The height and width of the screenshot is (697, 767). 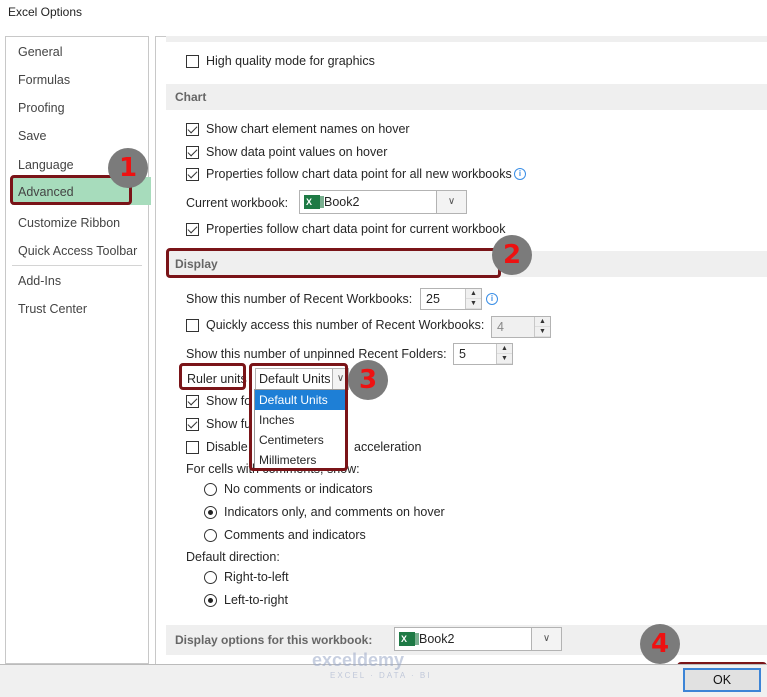 What do you see at coordinates (334, 512) in the screenshot?
I see `radio-indicators-only-label: Indicators only, and comments on hover` at bounding box center [334, 512].